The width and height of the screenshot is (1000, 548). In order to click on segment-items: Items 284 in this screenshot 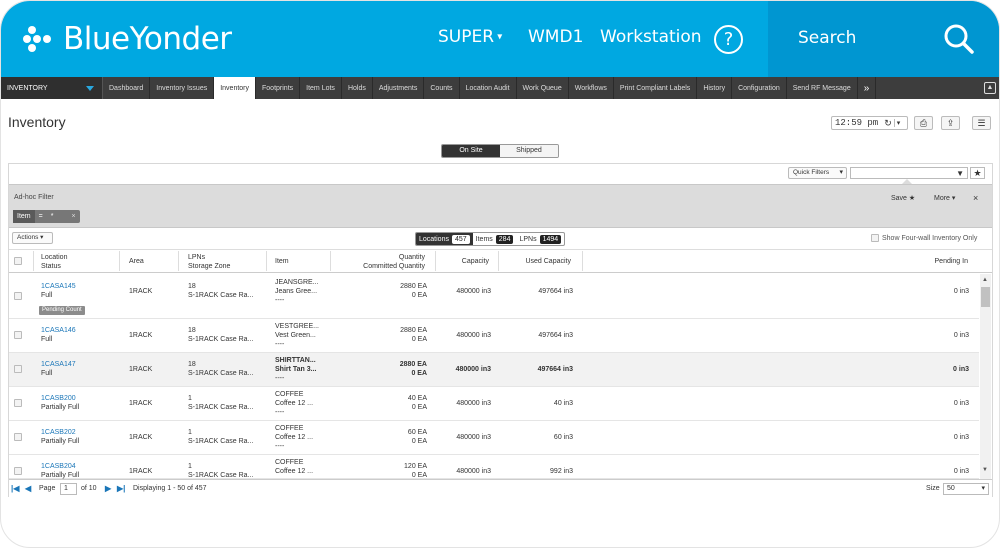, I will do `click(495, 239)`.